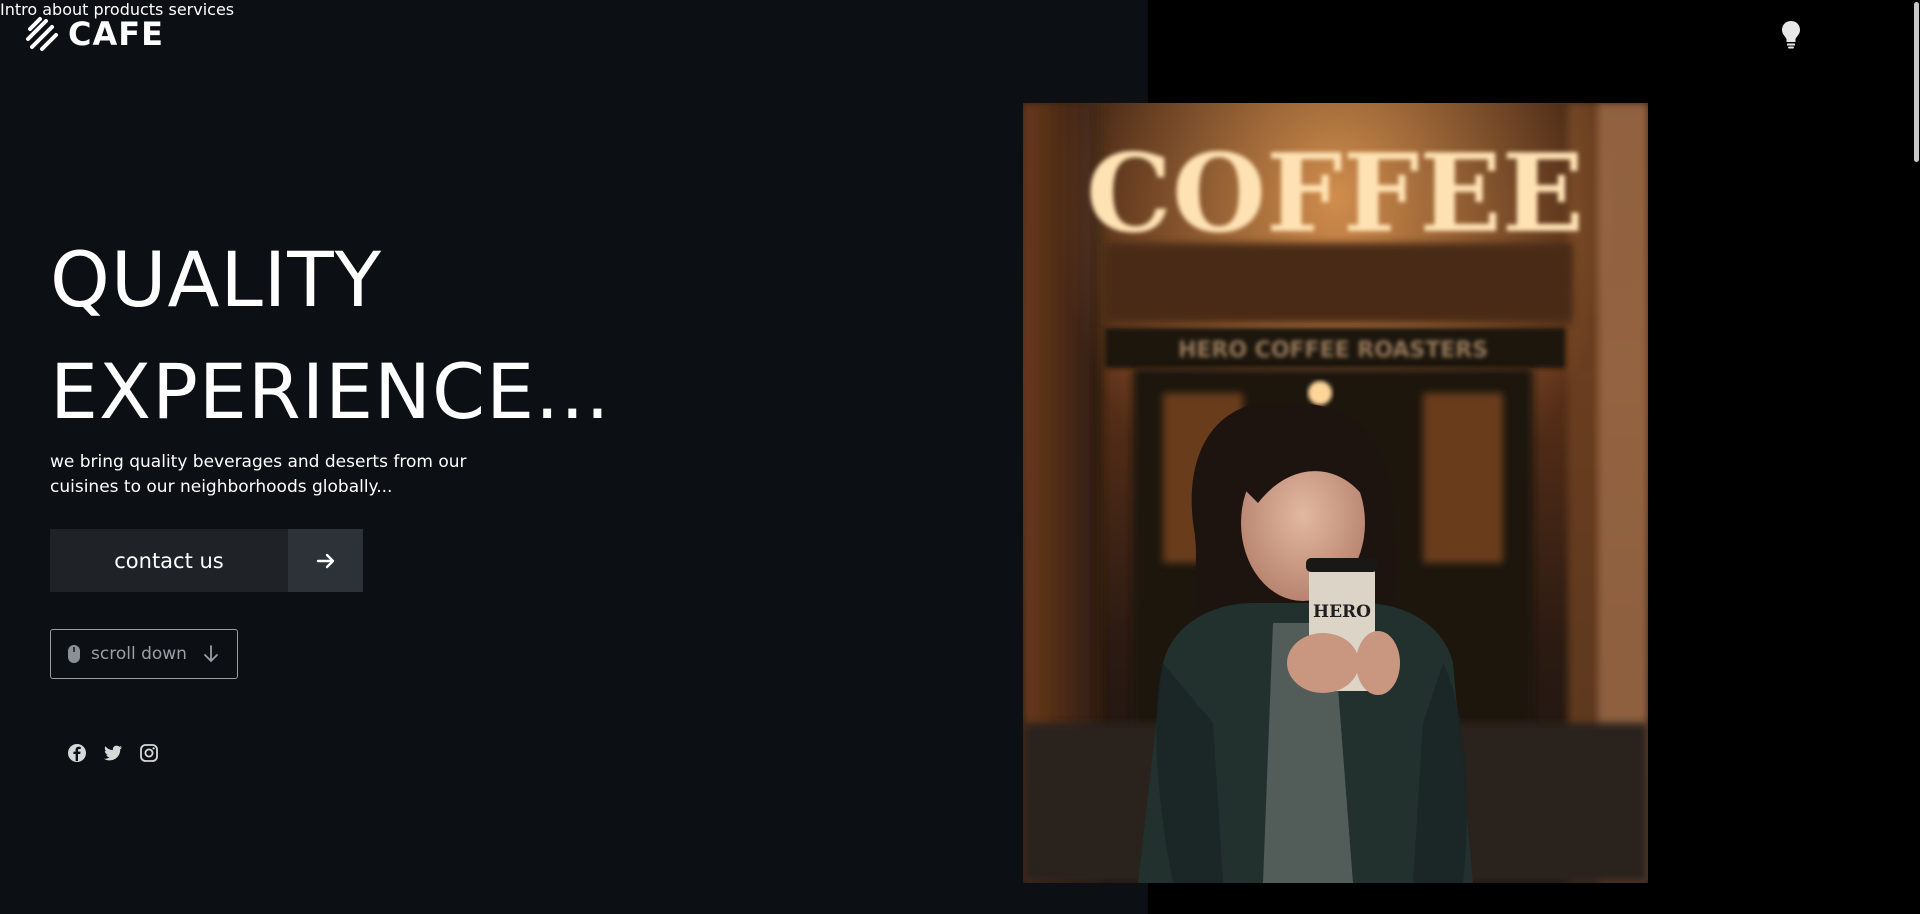  I want to click on cup-brand-text: HERO, so click(1342, 612).